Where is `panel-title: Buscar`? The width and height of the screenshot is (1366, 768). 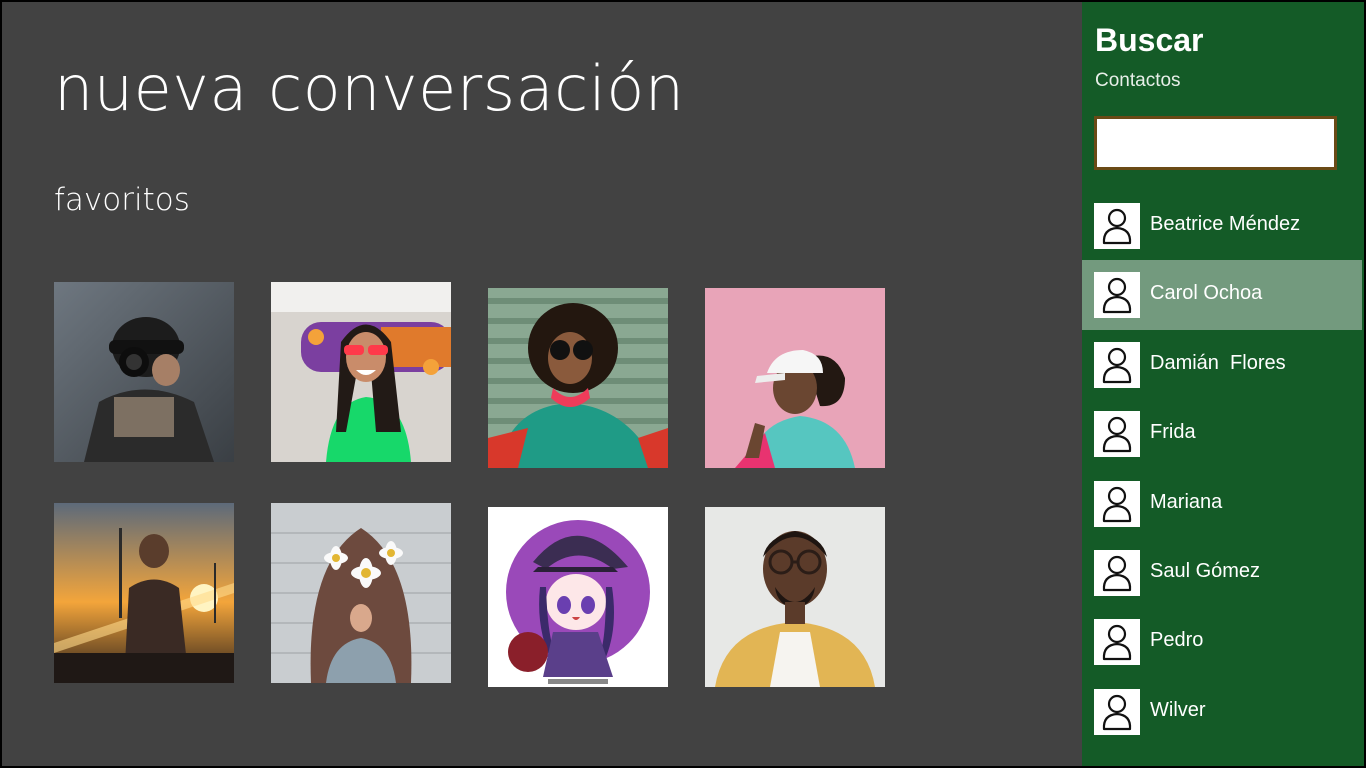 panel-title: Buscar is located at coordinates (1149, 40).